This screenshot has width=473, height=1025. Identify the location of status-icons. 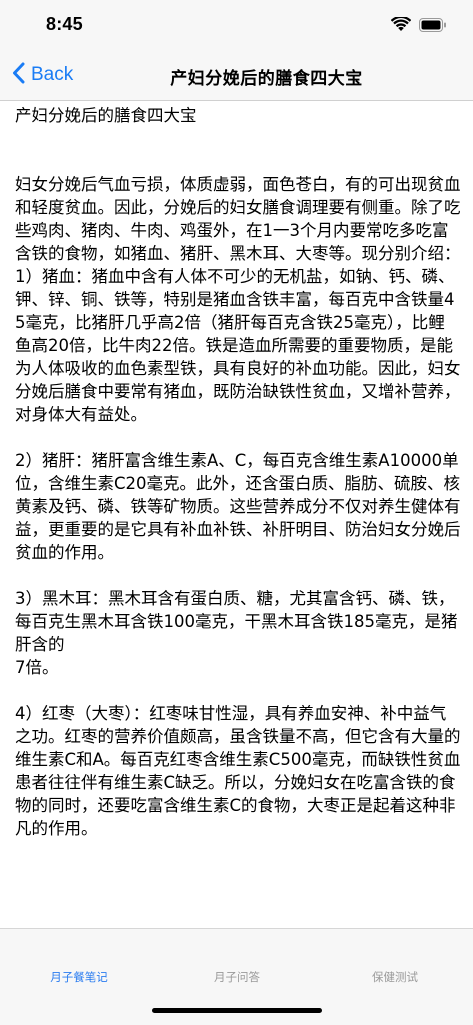
(418, 25).